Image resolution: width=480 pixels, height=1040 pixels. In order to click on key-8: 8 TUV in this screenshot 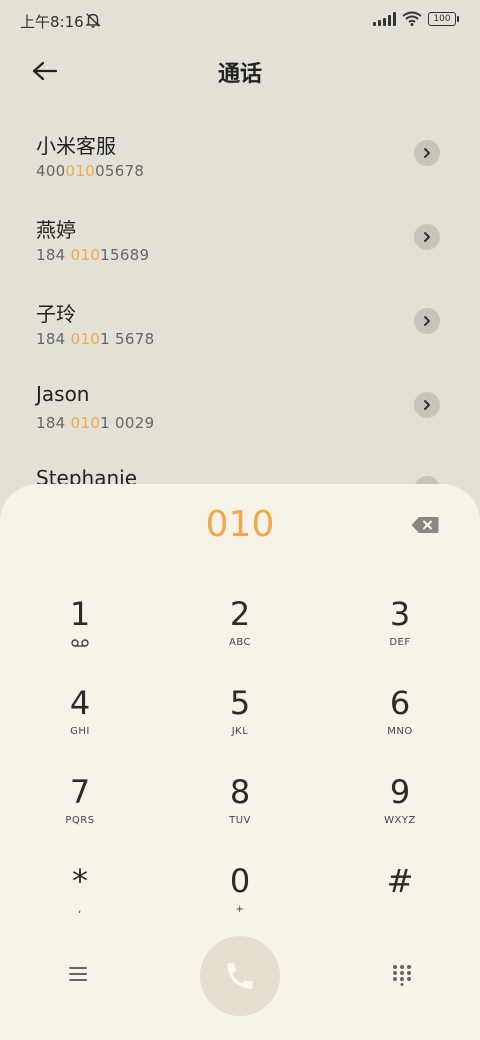, I will do `click(240, 798)`.